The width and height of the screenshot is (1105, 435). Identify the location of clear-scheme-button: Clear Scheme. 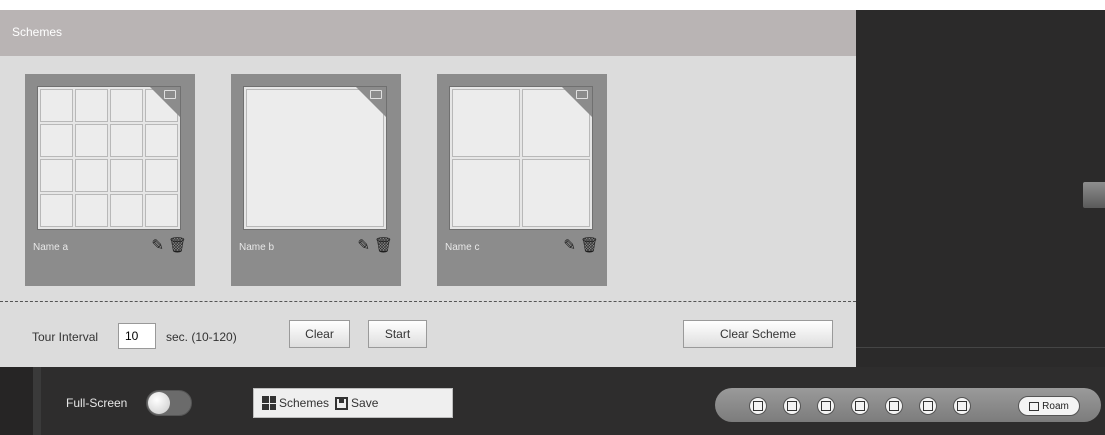
(758, 334).